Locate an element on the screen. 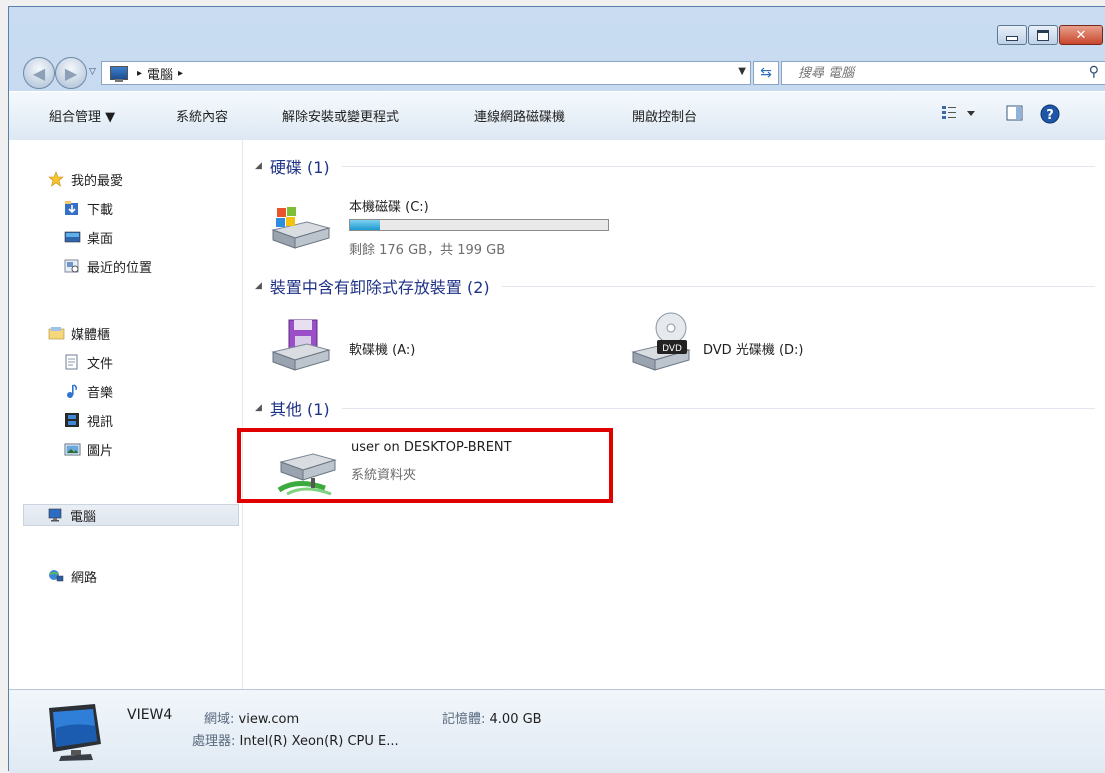 This screenshot has height=773, width=1105. sidebar-item-label: 電腦 is located at coordinates (83, 517).